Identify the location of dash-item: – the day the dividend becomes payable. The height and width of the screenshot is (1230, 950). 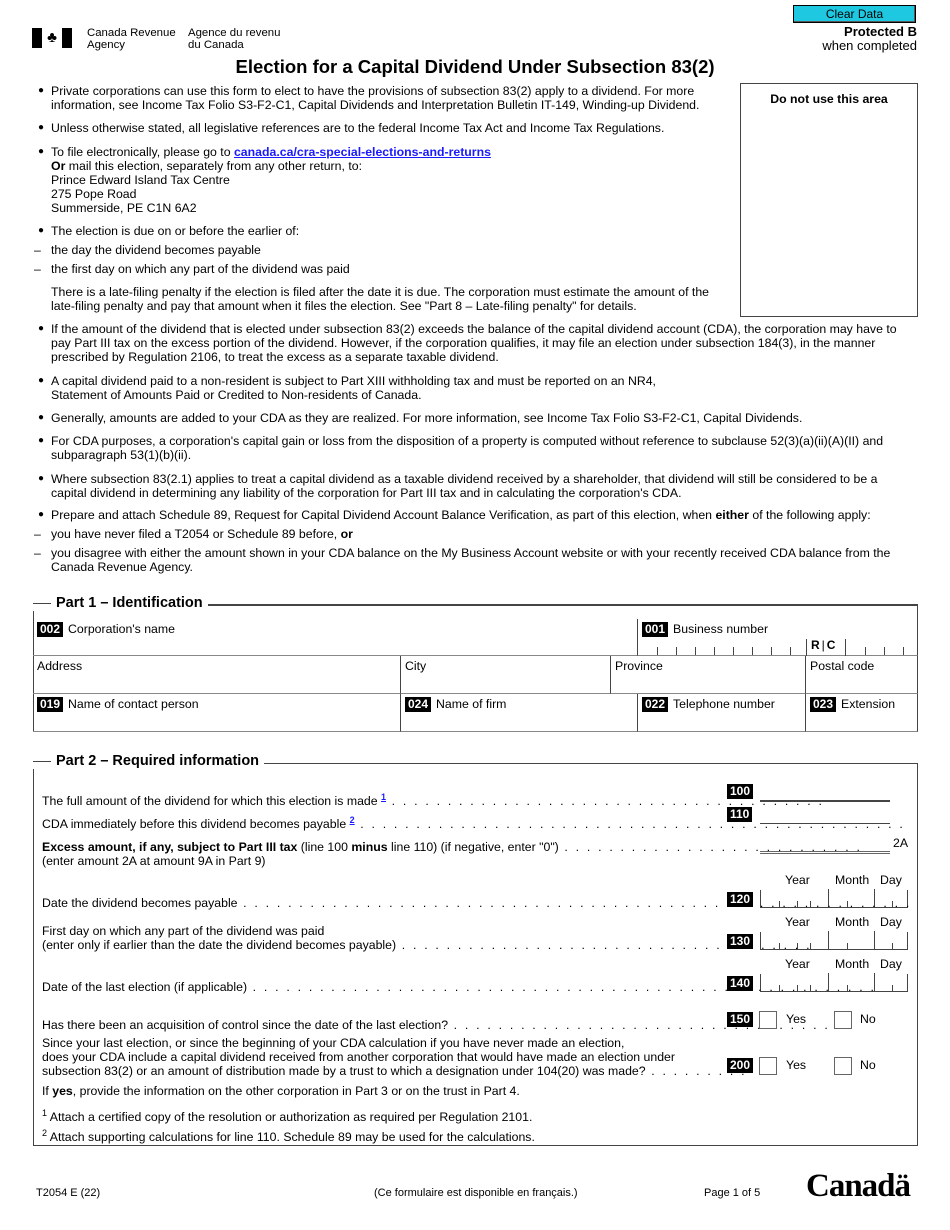
(147, 250).